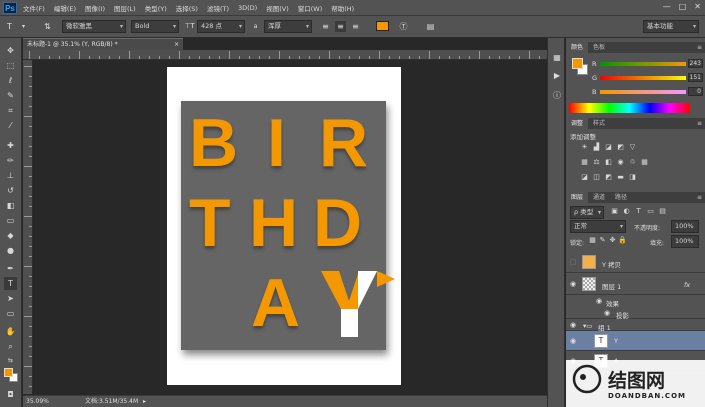 This screenshot has width=705, height=407. Describe the element at coordinates (599, 197) in the screenshot. I see `tab-channels: 通道` at that location.